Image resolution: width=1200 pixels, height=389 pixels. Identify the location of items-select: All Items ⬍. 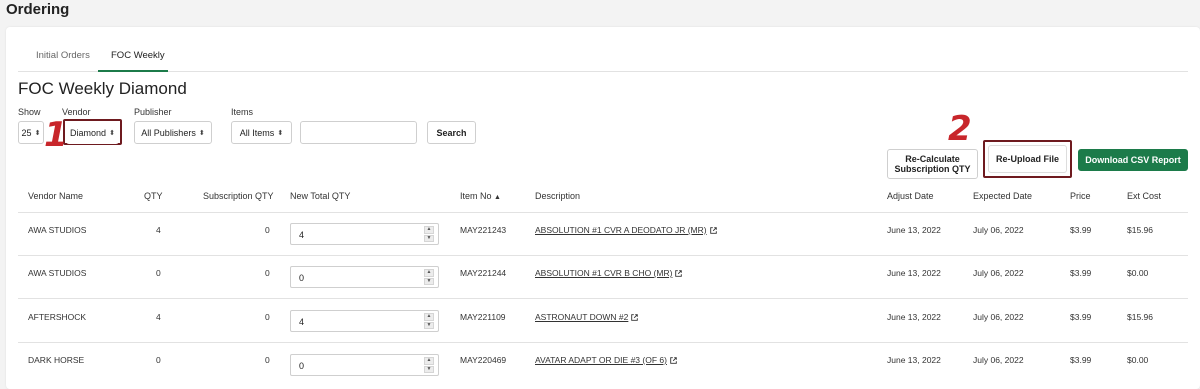
(261, 132).